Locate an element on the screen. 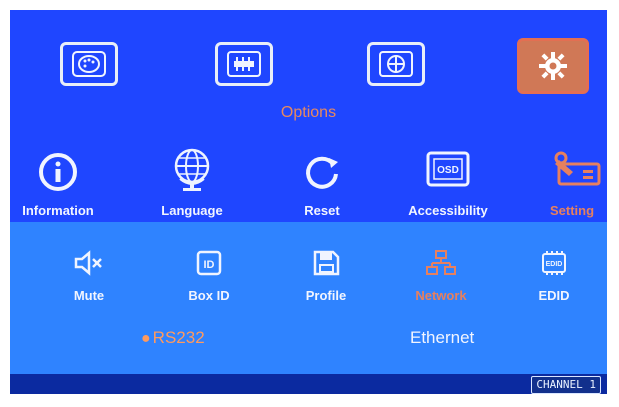  category-label-language: Language is located at coordinates (192, 210).